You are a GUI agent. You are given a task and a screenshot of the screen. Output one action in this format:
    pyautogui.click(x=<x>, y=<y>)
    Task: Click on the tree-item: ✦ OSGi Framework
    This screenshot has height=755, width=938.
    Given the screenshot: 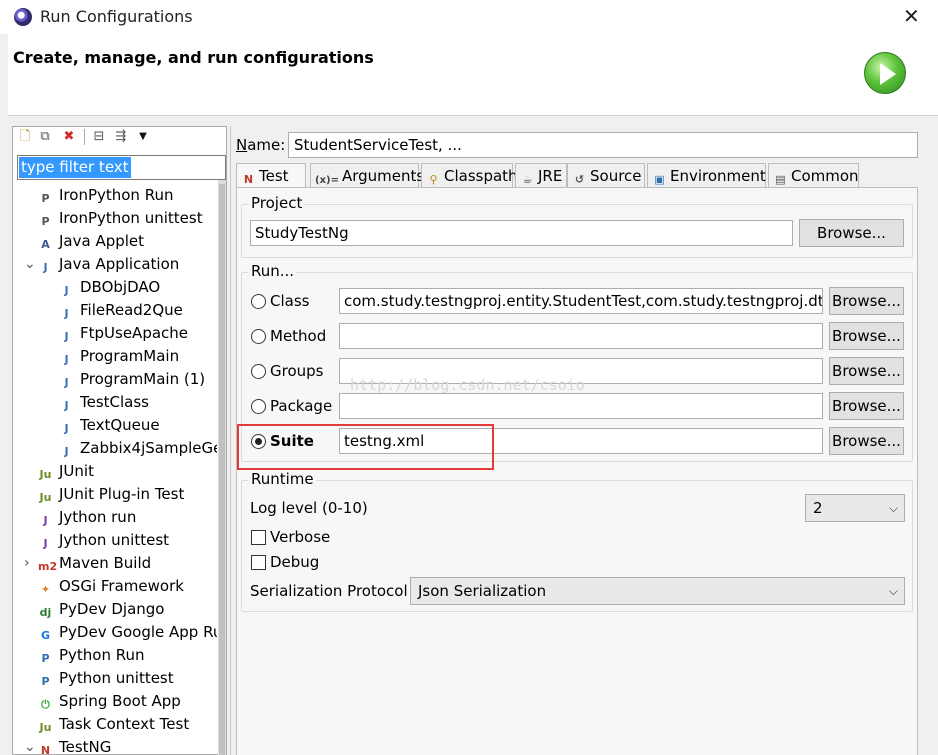 What is the action you would take?
    pyautogui.click(x=111, y=586)
    